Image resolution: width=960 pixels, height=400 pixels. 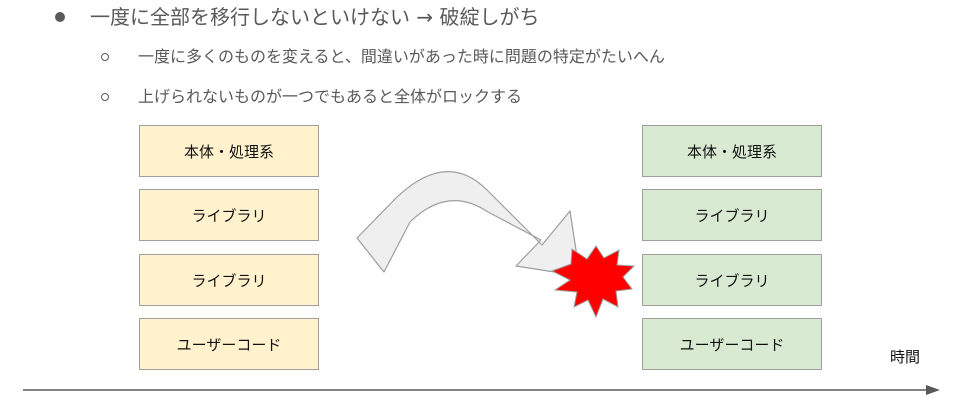 I want to click on timeline-arrowhead-icon, so click(x=933, y=390).